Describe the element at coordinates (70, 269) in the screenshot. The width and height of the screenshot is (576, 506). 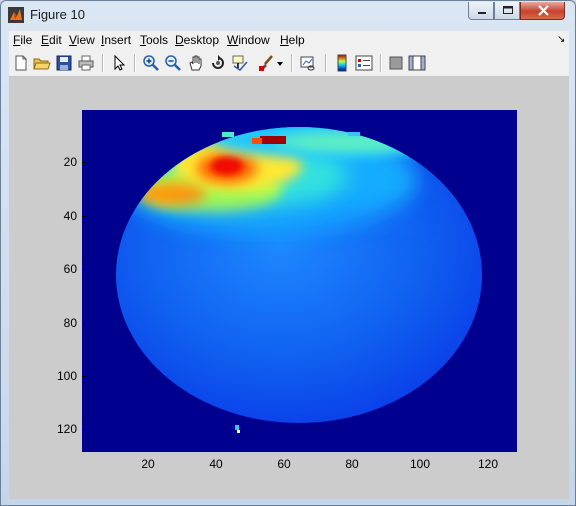
I see `y-tick-label: 60` at that location.